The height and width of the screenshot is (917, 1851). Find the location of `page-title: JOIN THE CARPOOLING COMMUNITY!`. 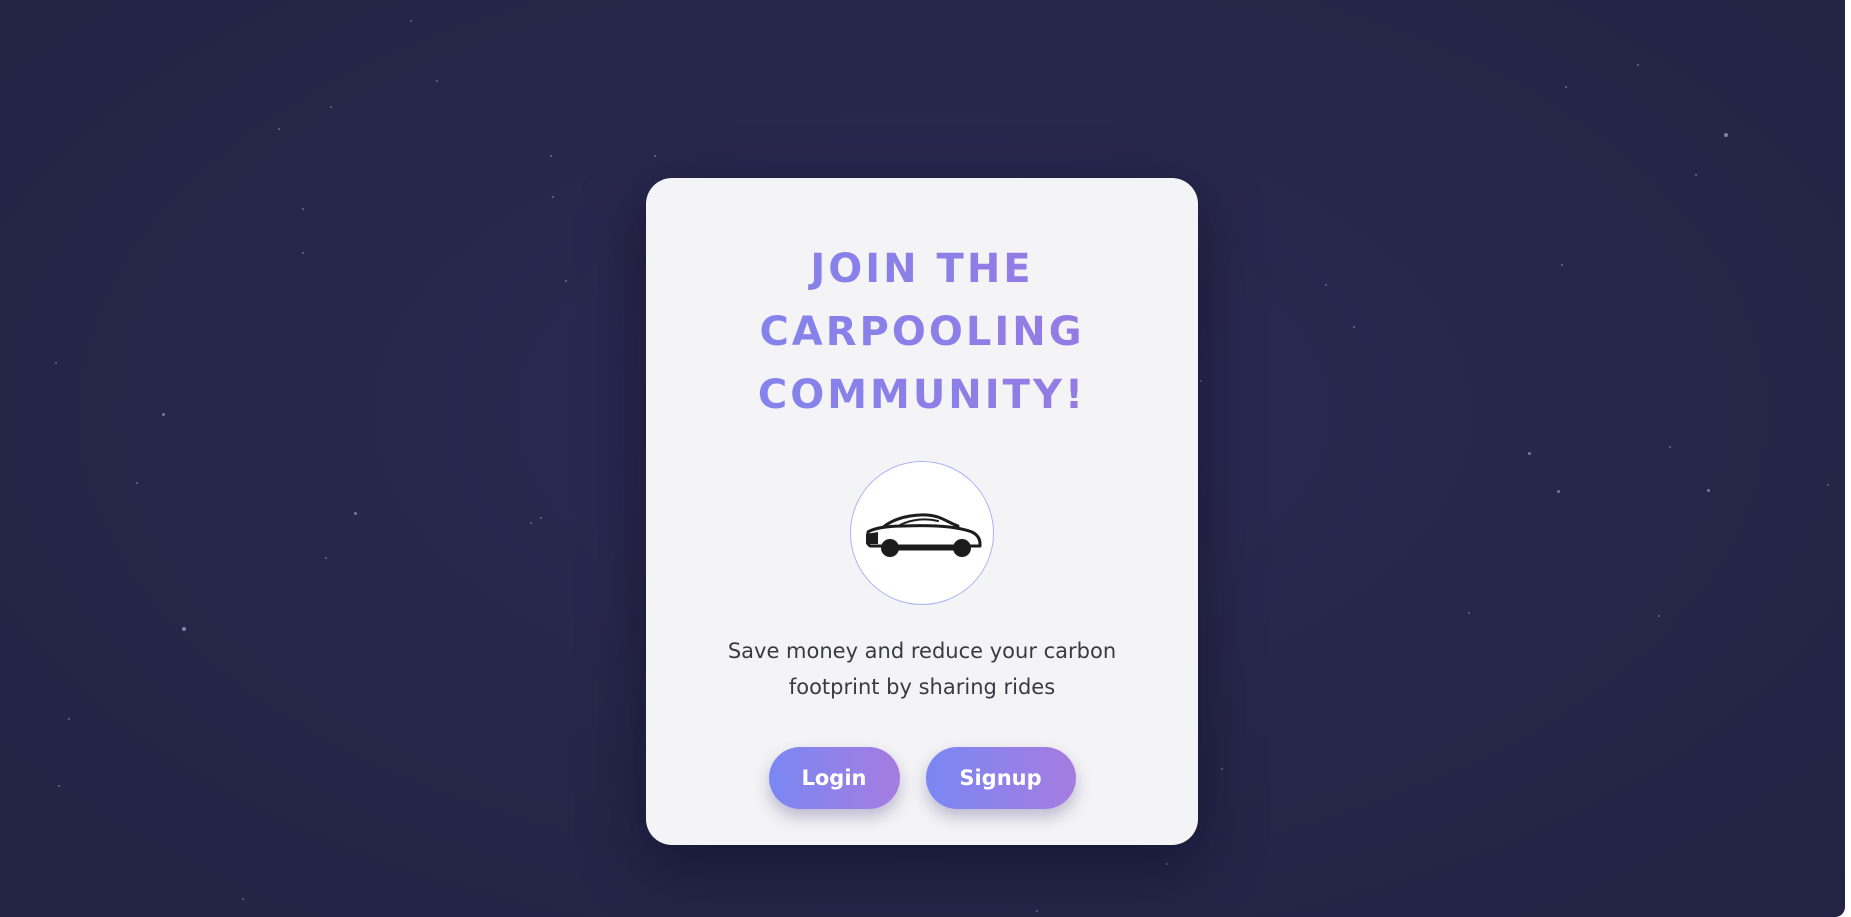

page-title: JOIN THE CARPOOLING COMMUNITY! is located at coordinates (922, 332).